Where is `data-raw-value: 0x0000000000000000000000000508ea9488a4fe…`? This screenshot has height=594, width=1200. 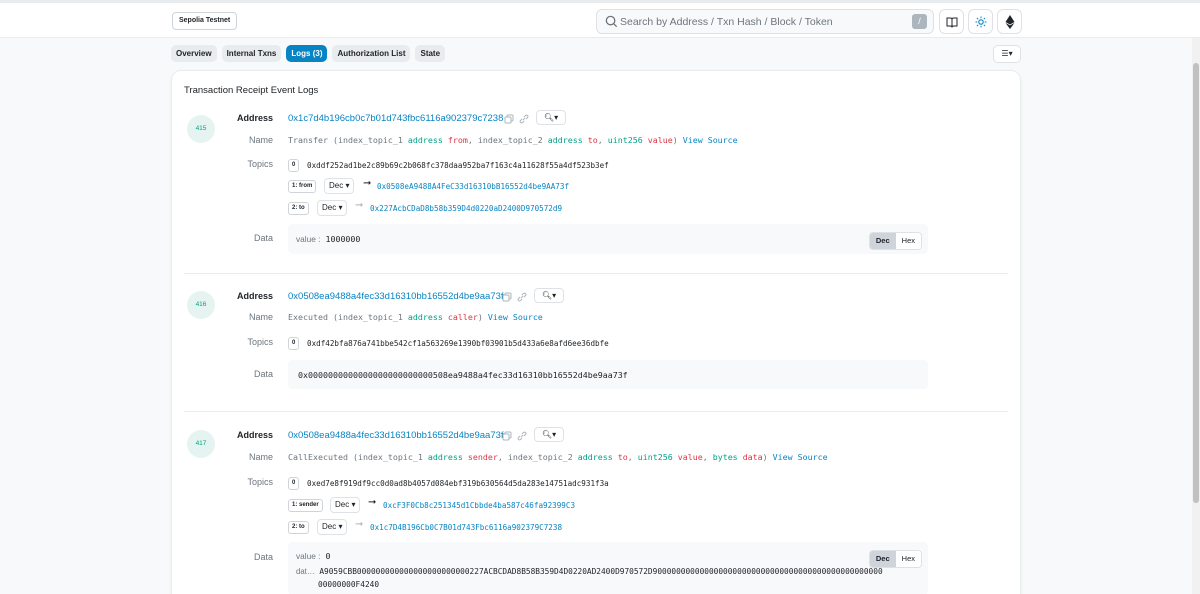
data-raw-value: 0x0000000000000000000000000508ea9488a4fe… is located at coordinates (463, 375).